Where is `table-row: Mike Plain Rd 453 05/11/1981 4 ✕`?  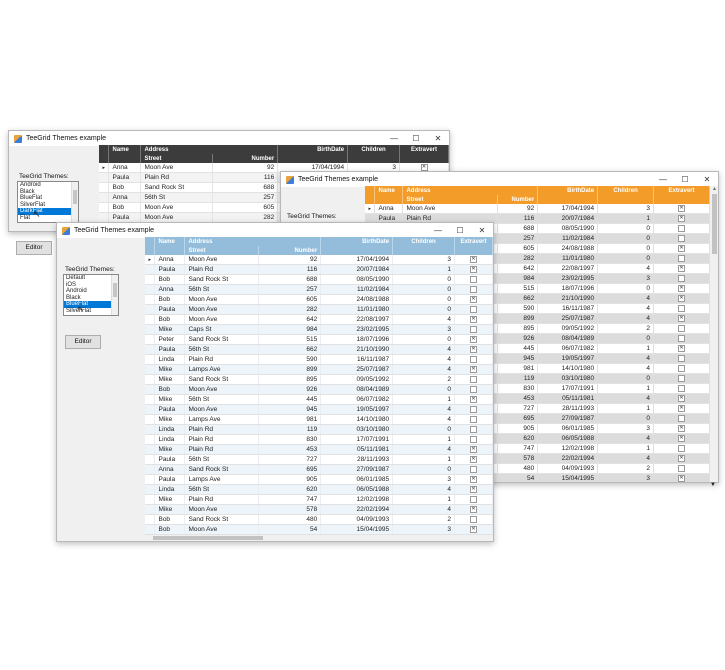 table-row: Mike Plain Rd 453 05/11/1981 4 ✕ is located at coordinates (319, 449).